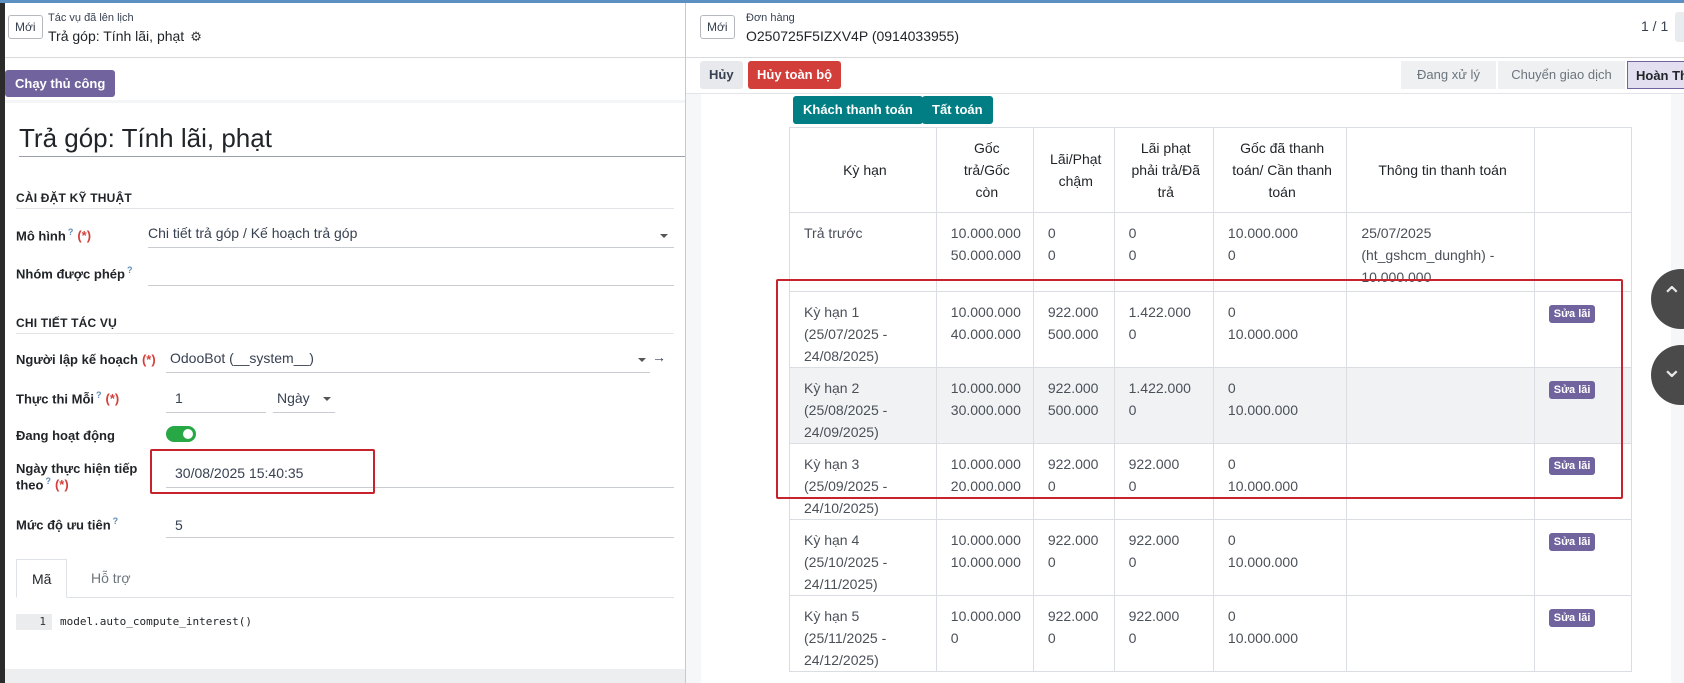  I want to click on pager-value: 1 / 1, so click(1654, 26).